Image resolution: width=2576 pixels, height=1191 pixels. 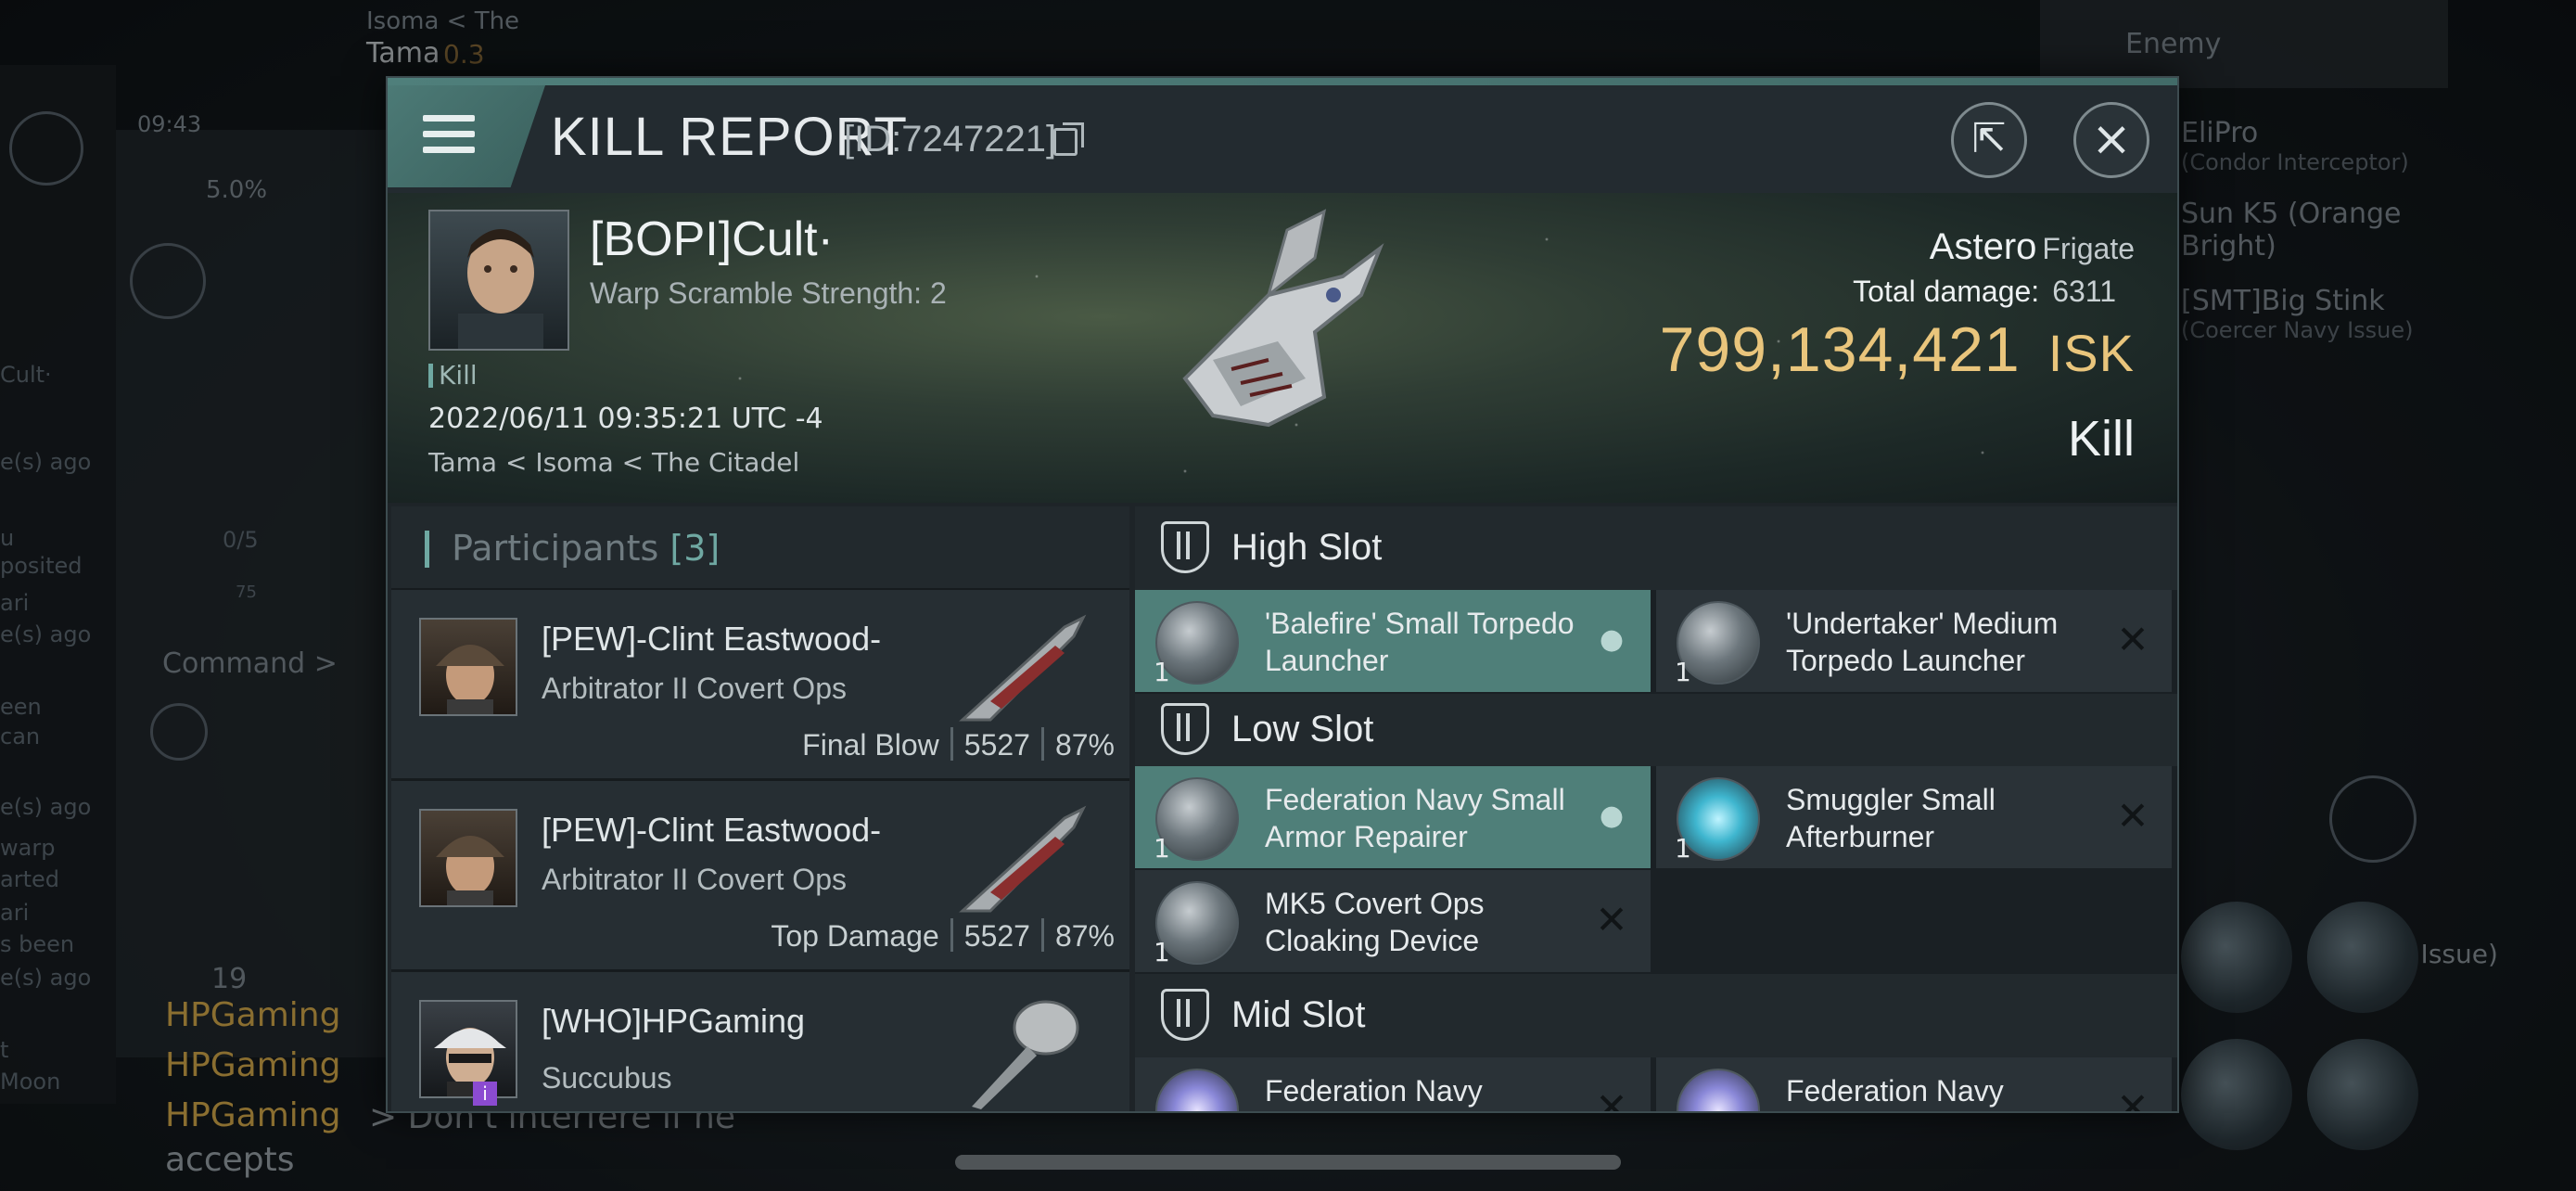 I want to click on total-damage-value: 6311, so click(x=2084, y=291).